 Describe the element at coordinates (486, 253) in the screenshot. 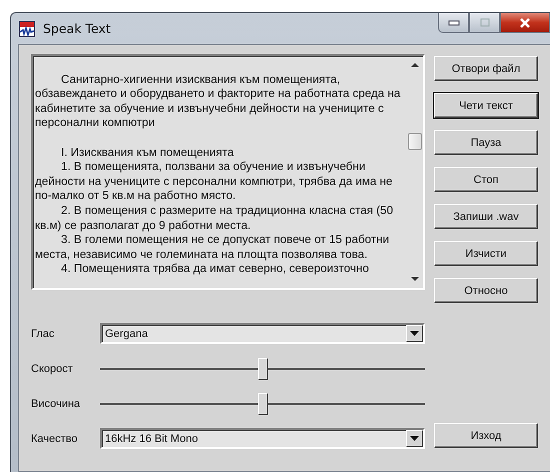

I see `action-button: Изчисти` at that location.